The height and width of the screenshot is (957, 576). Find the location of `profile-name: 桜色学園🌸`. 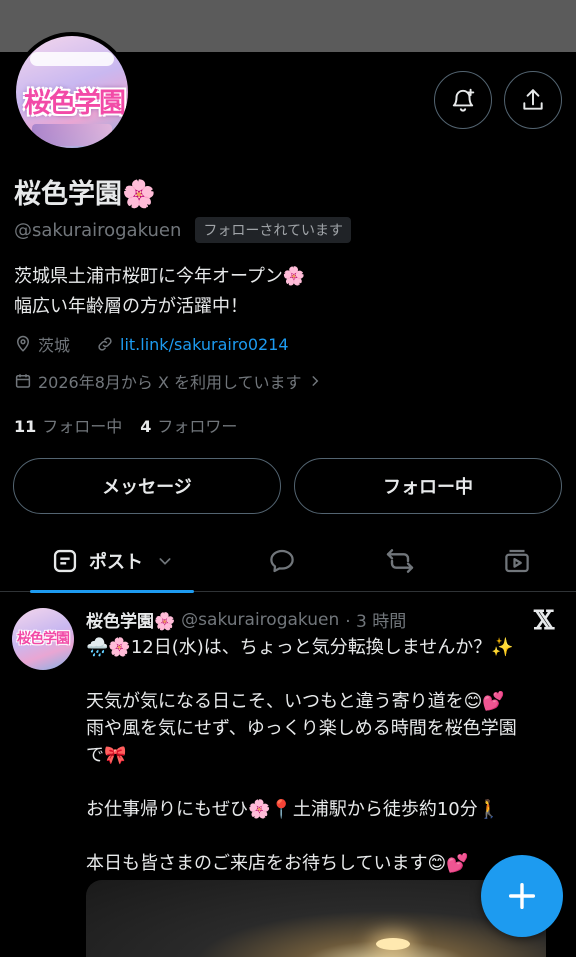

profile-name: 桜色学園🌸 is located at coordinates (85, 194).